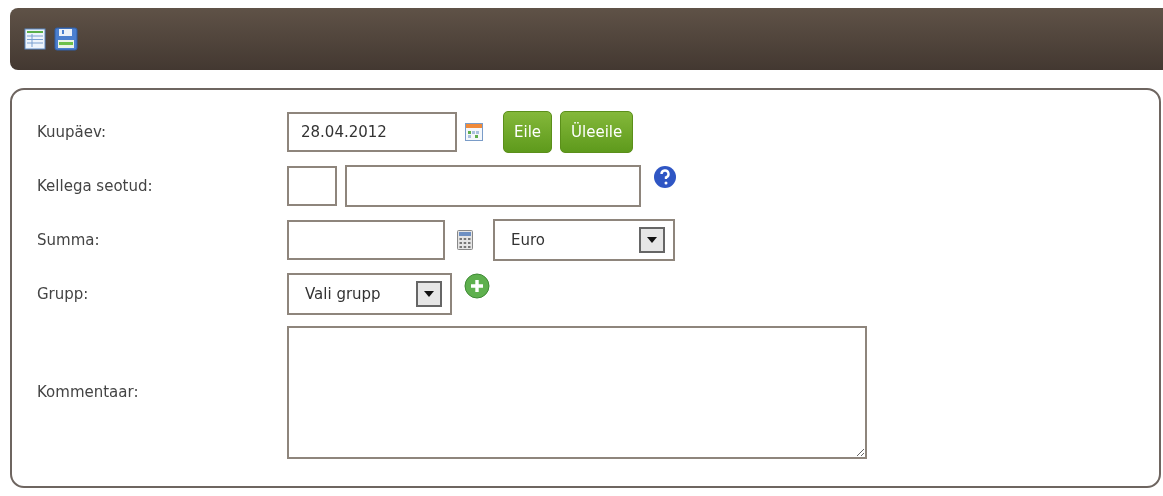 The width and height of the screenshot is (1163, 496). I want to click on select-field: Euro, so click(584, 240).